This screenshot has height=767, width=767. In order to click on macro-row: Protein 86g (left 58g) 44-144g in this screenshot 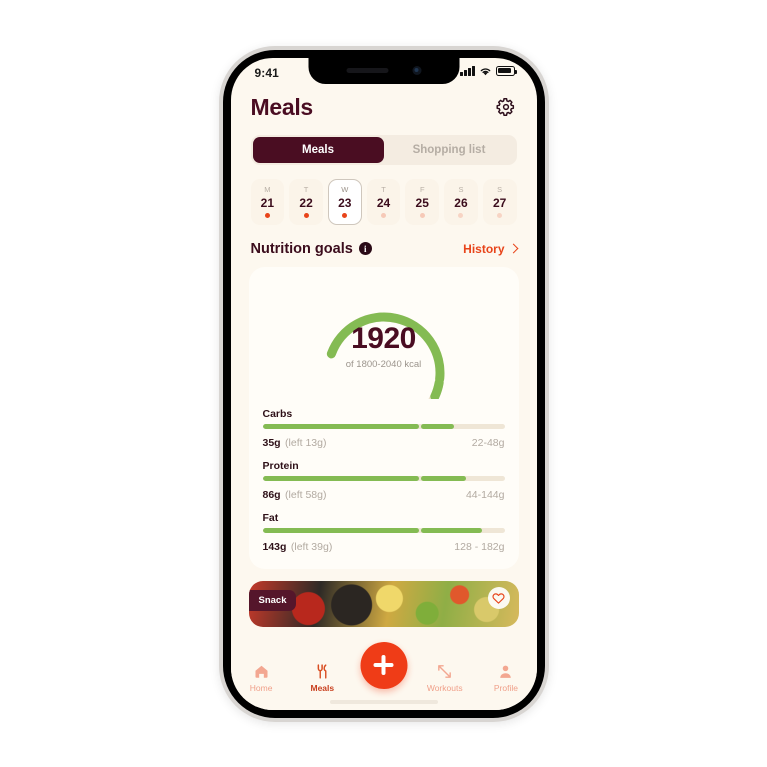, I will do `click(383, 481)`.